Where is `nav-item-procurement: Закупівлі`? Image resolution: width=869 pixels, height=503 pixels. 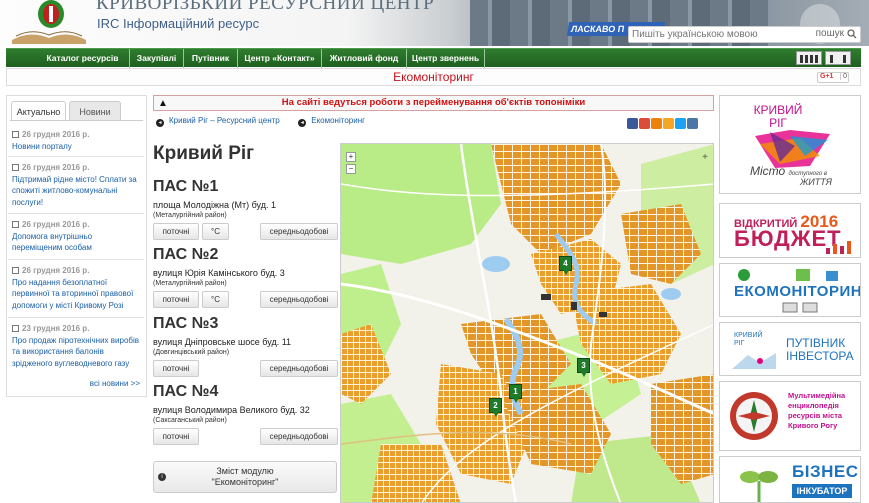
nav-item-procurement: Закупівлі is located at coordinates (157, 58).